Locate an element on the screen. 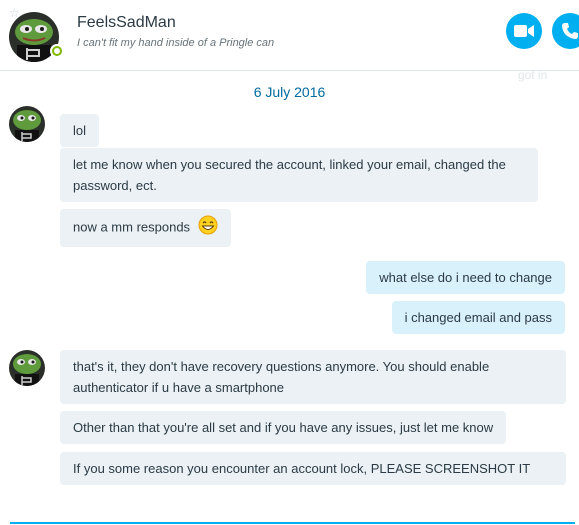 The height and width of the screenshot is (525, 579). audio-call-button is located at coordinates (565, 31).